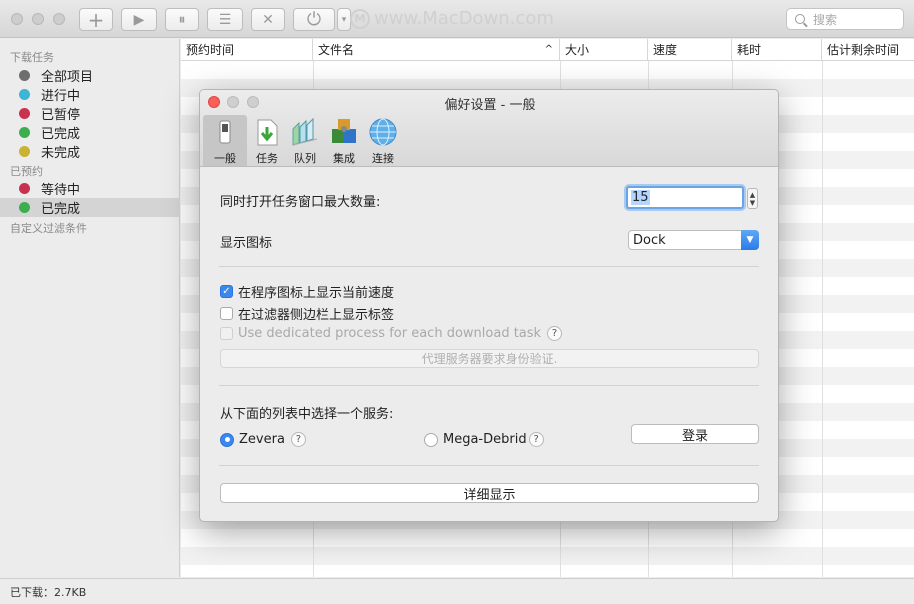 The height and width of the screenshot is (604, 914). I want to click on sidebar-item-label: 已暂停, so click(61, 115).